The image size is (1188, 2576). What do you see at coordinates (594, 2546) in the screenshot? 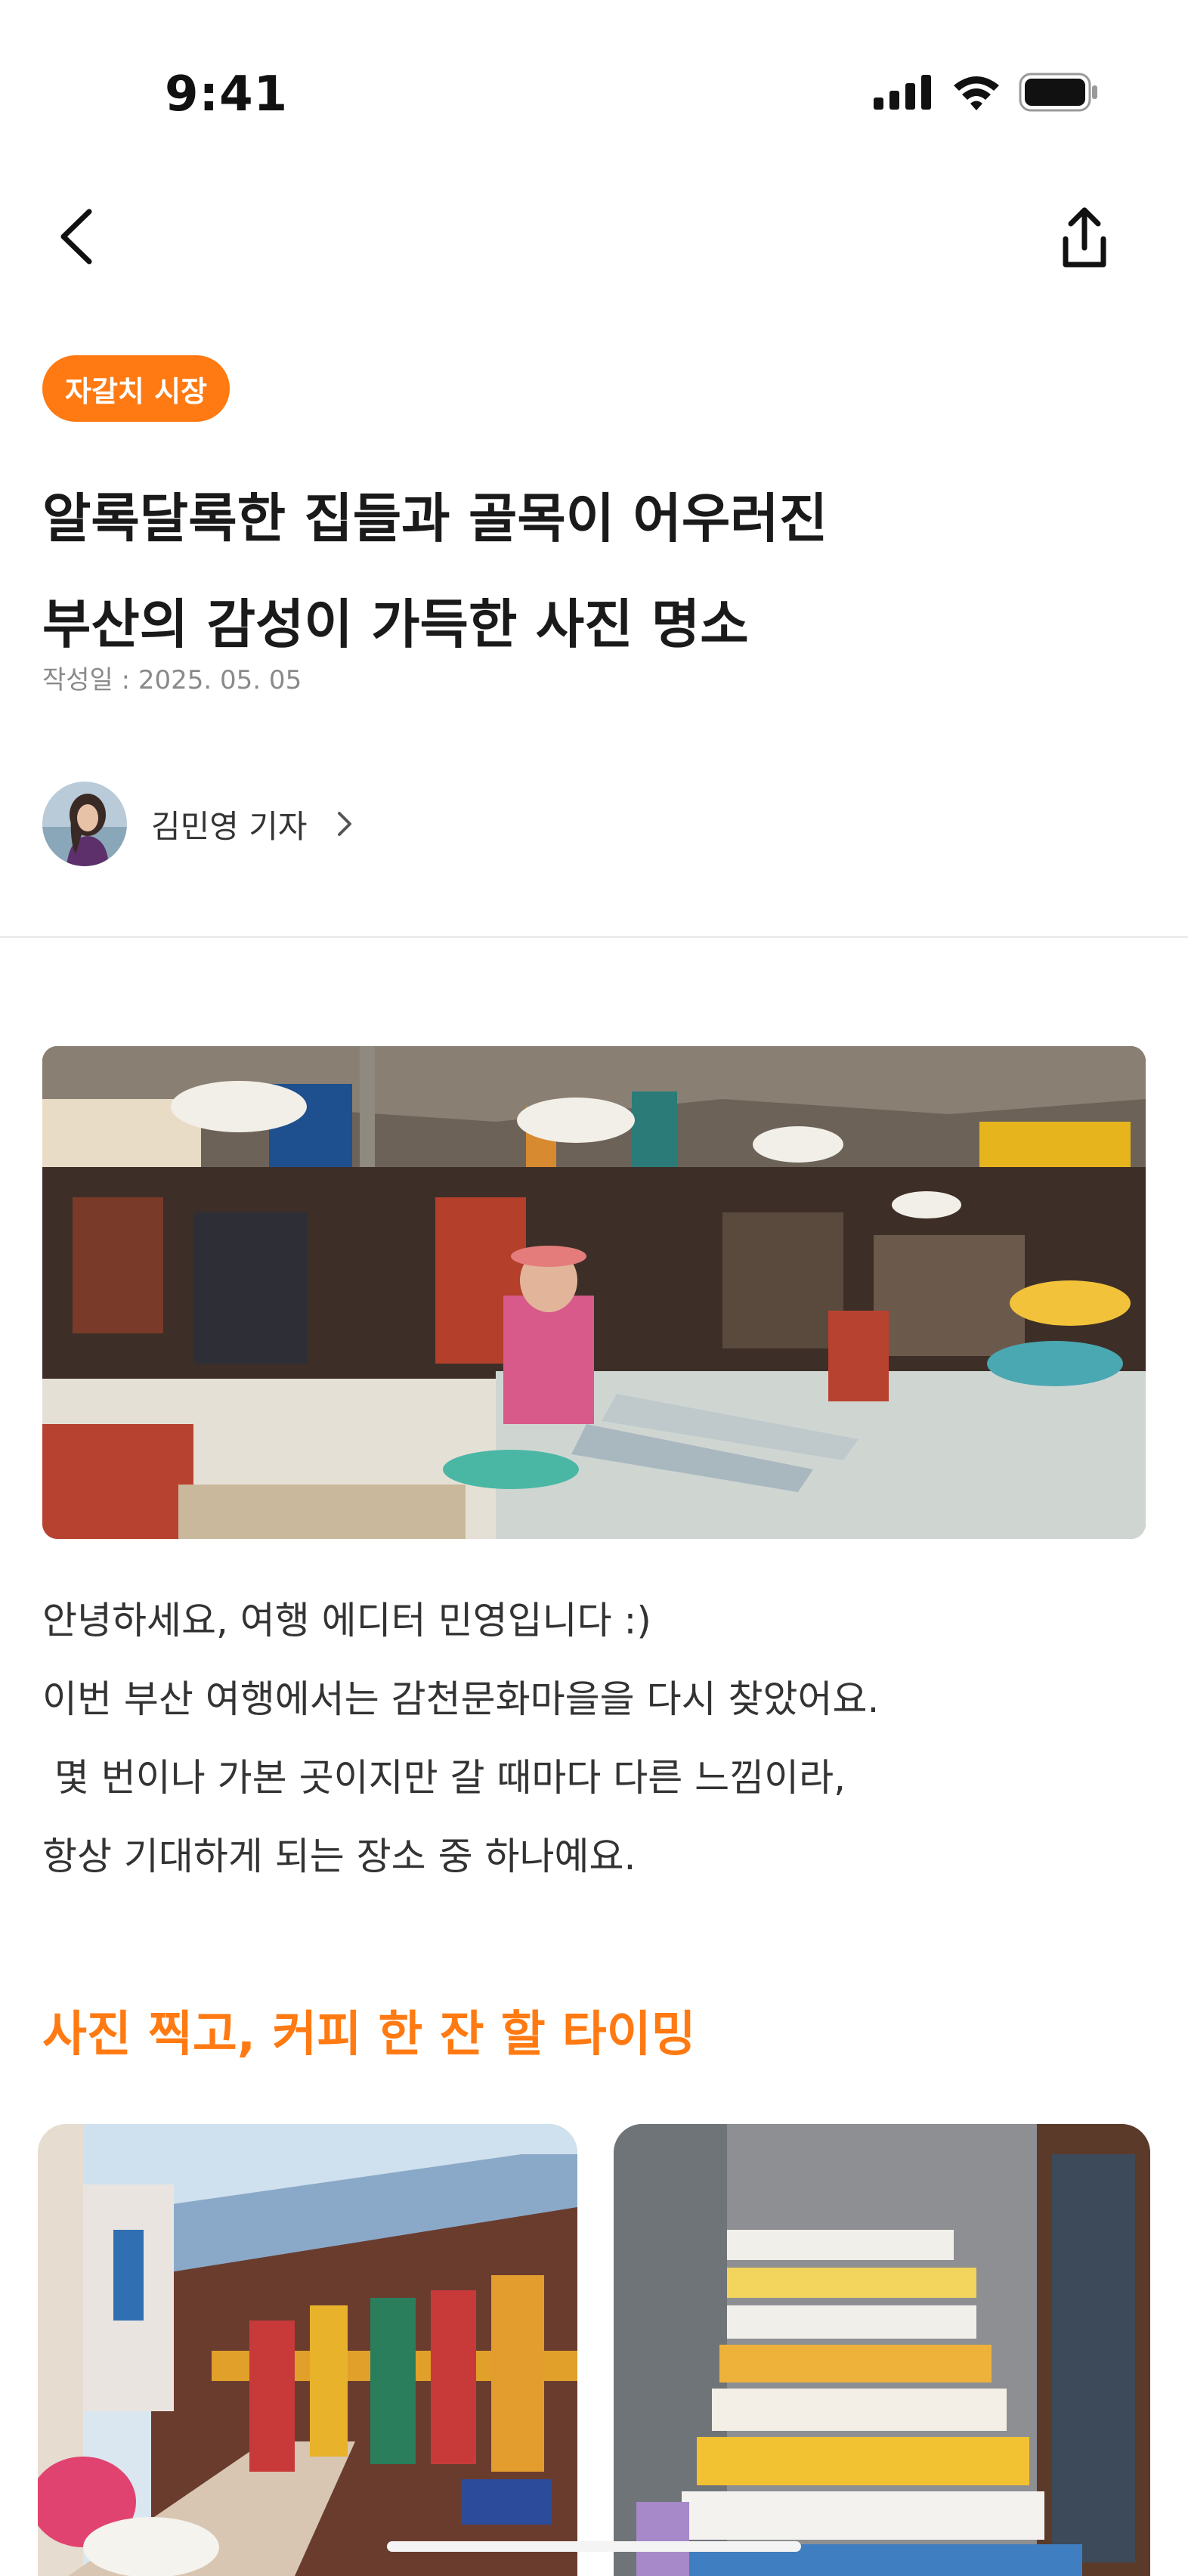
I see `home-indicator` at bounding box center [594, 2546].